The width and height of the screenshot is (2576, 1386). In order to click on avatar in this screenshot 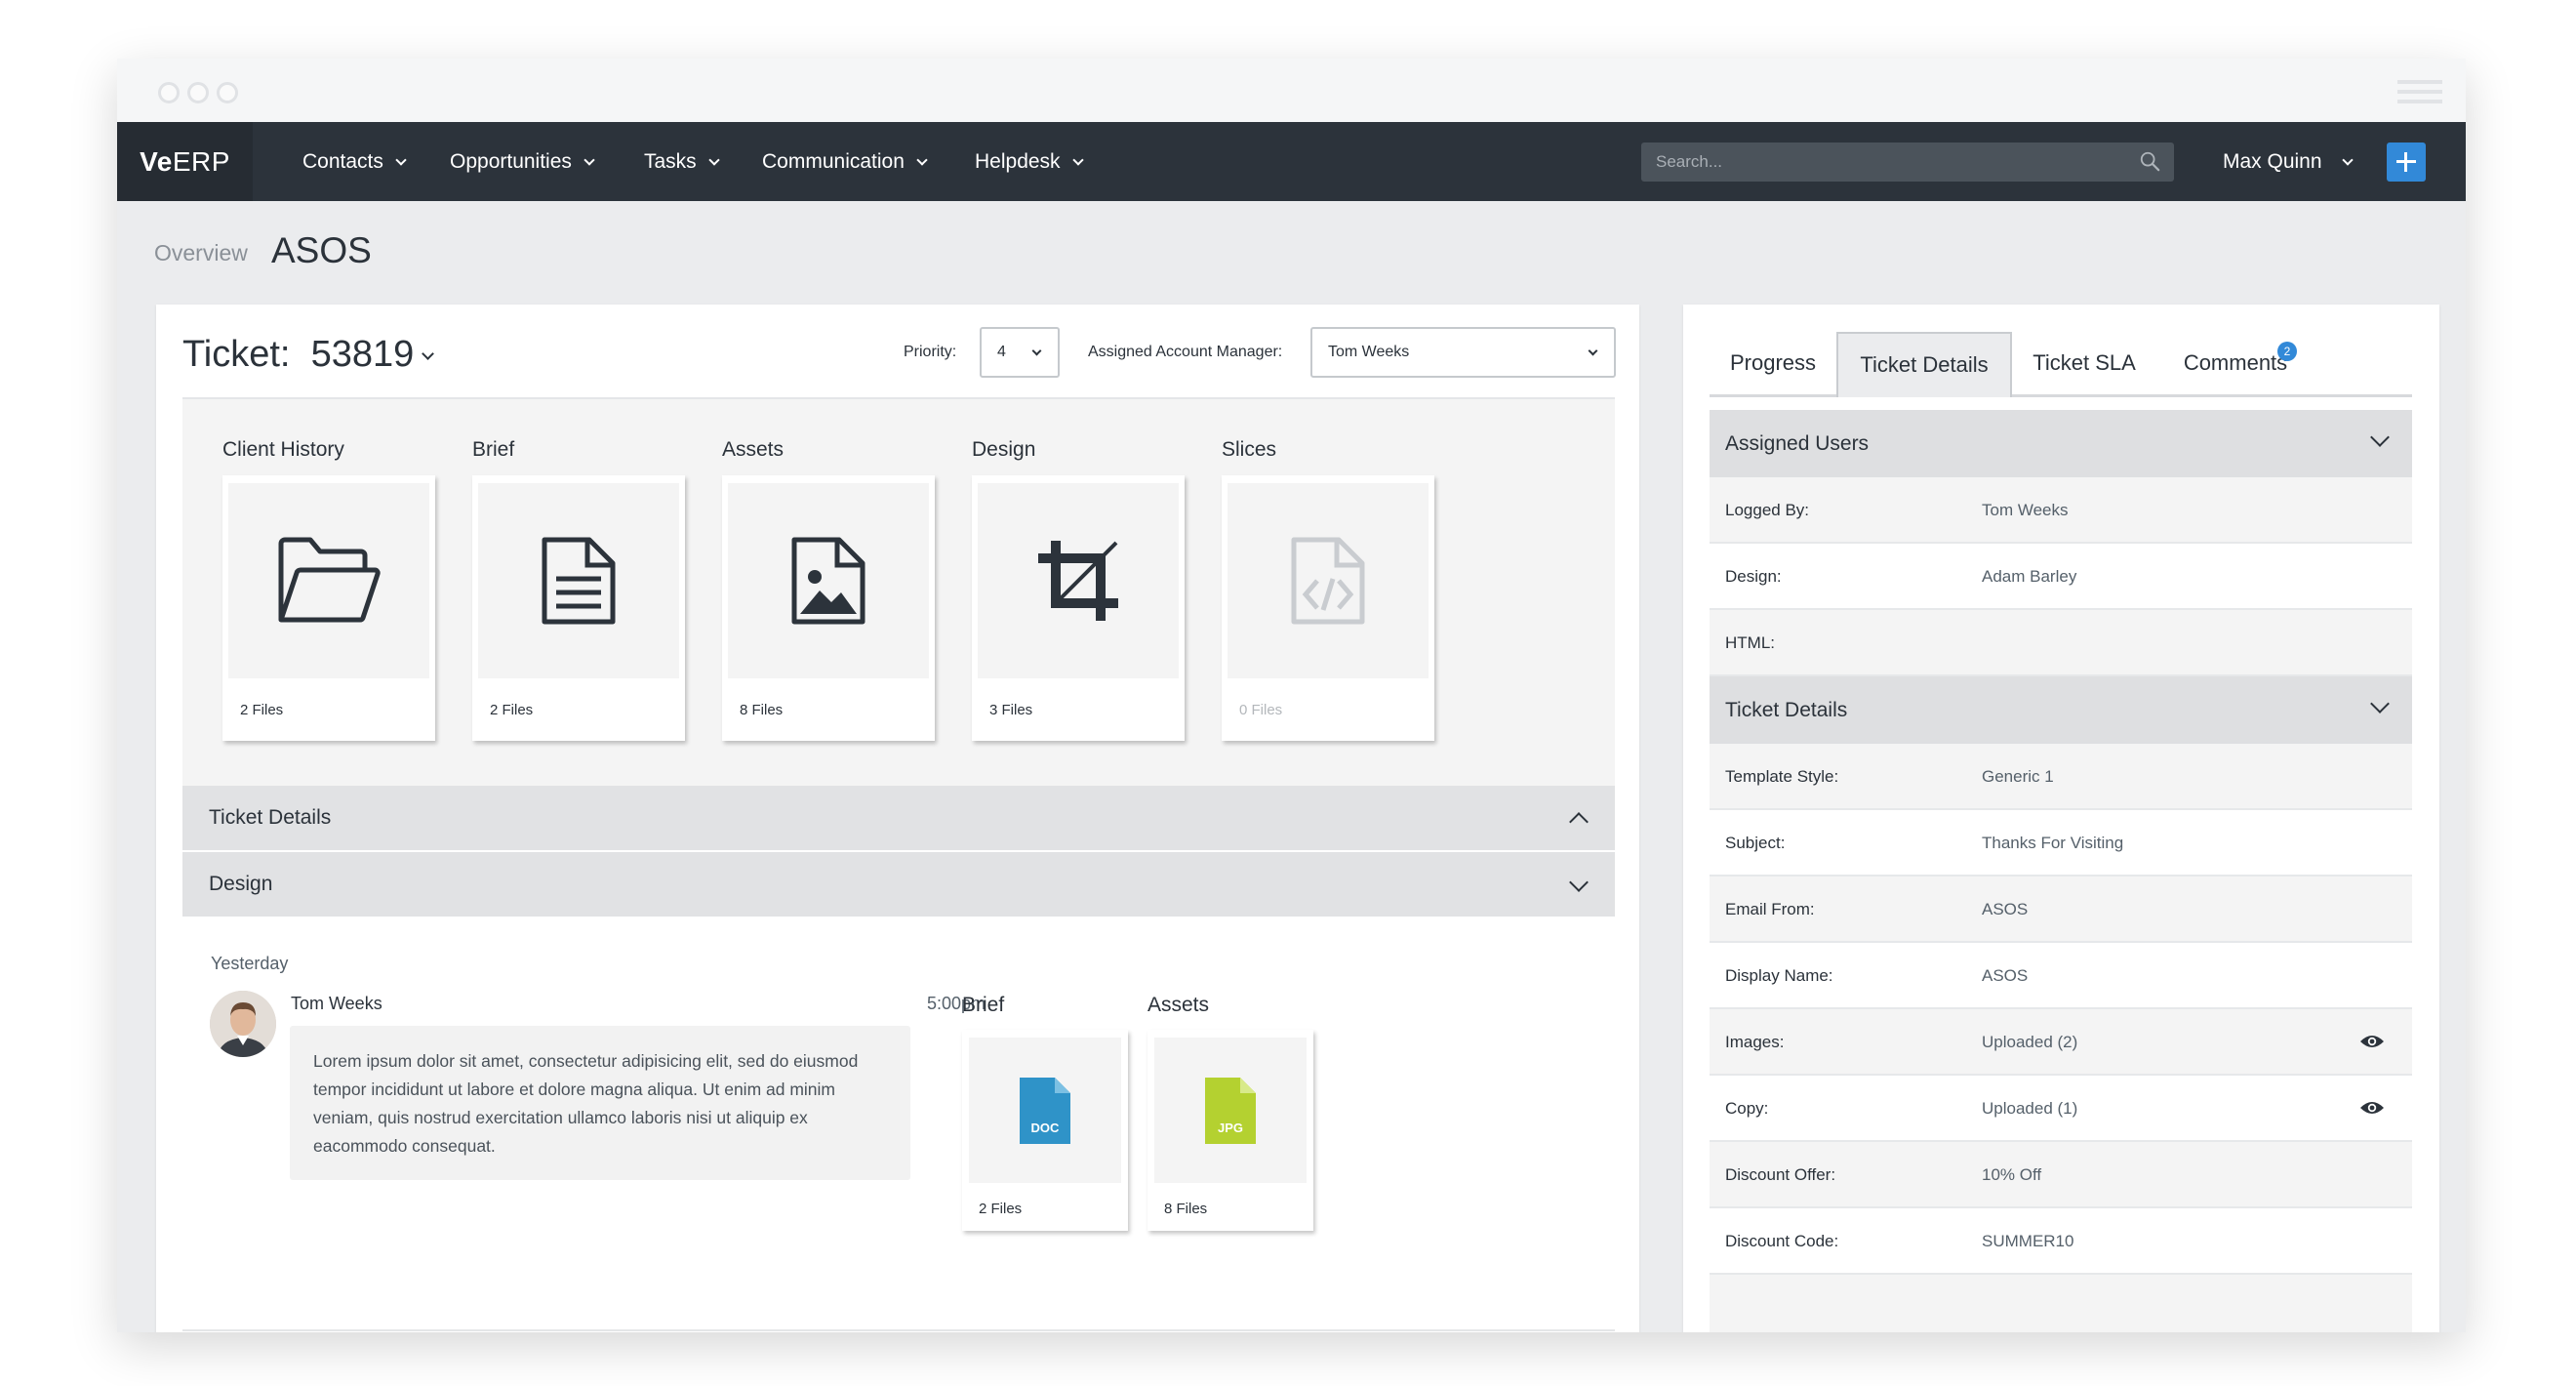, I will do `click(243, 1024)`.